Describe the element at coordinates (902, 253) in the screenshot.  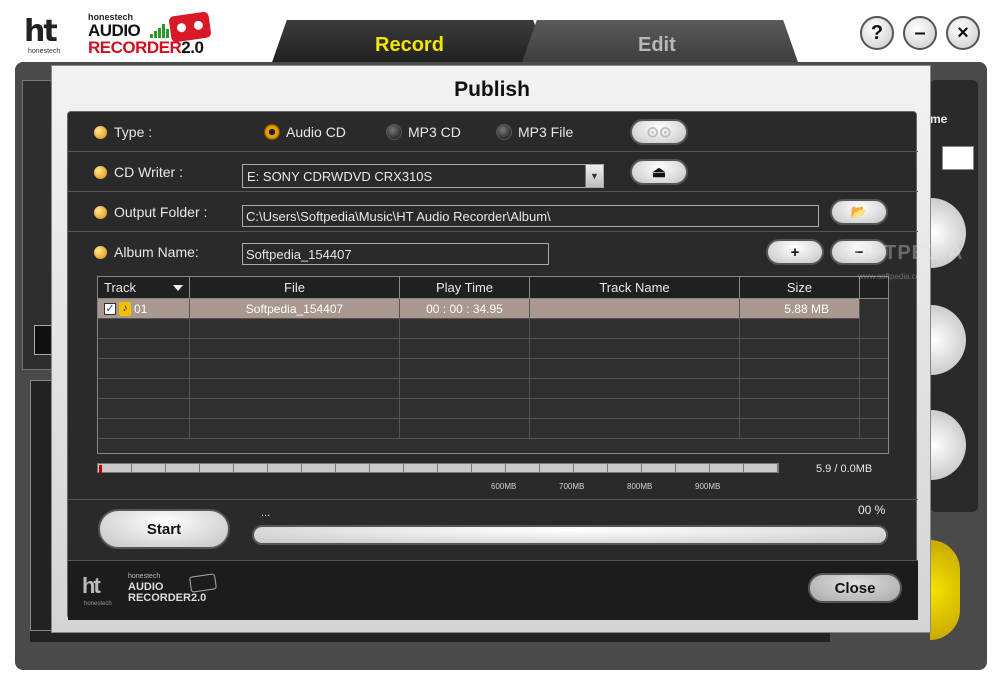
I see `watermark: SOFTPEDIA` at that location.